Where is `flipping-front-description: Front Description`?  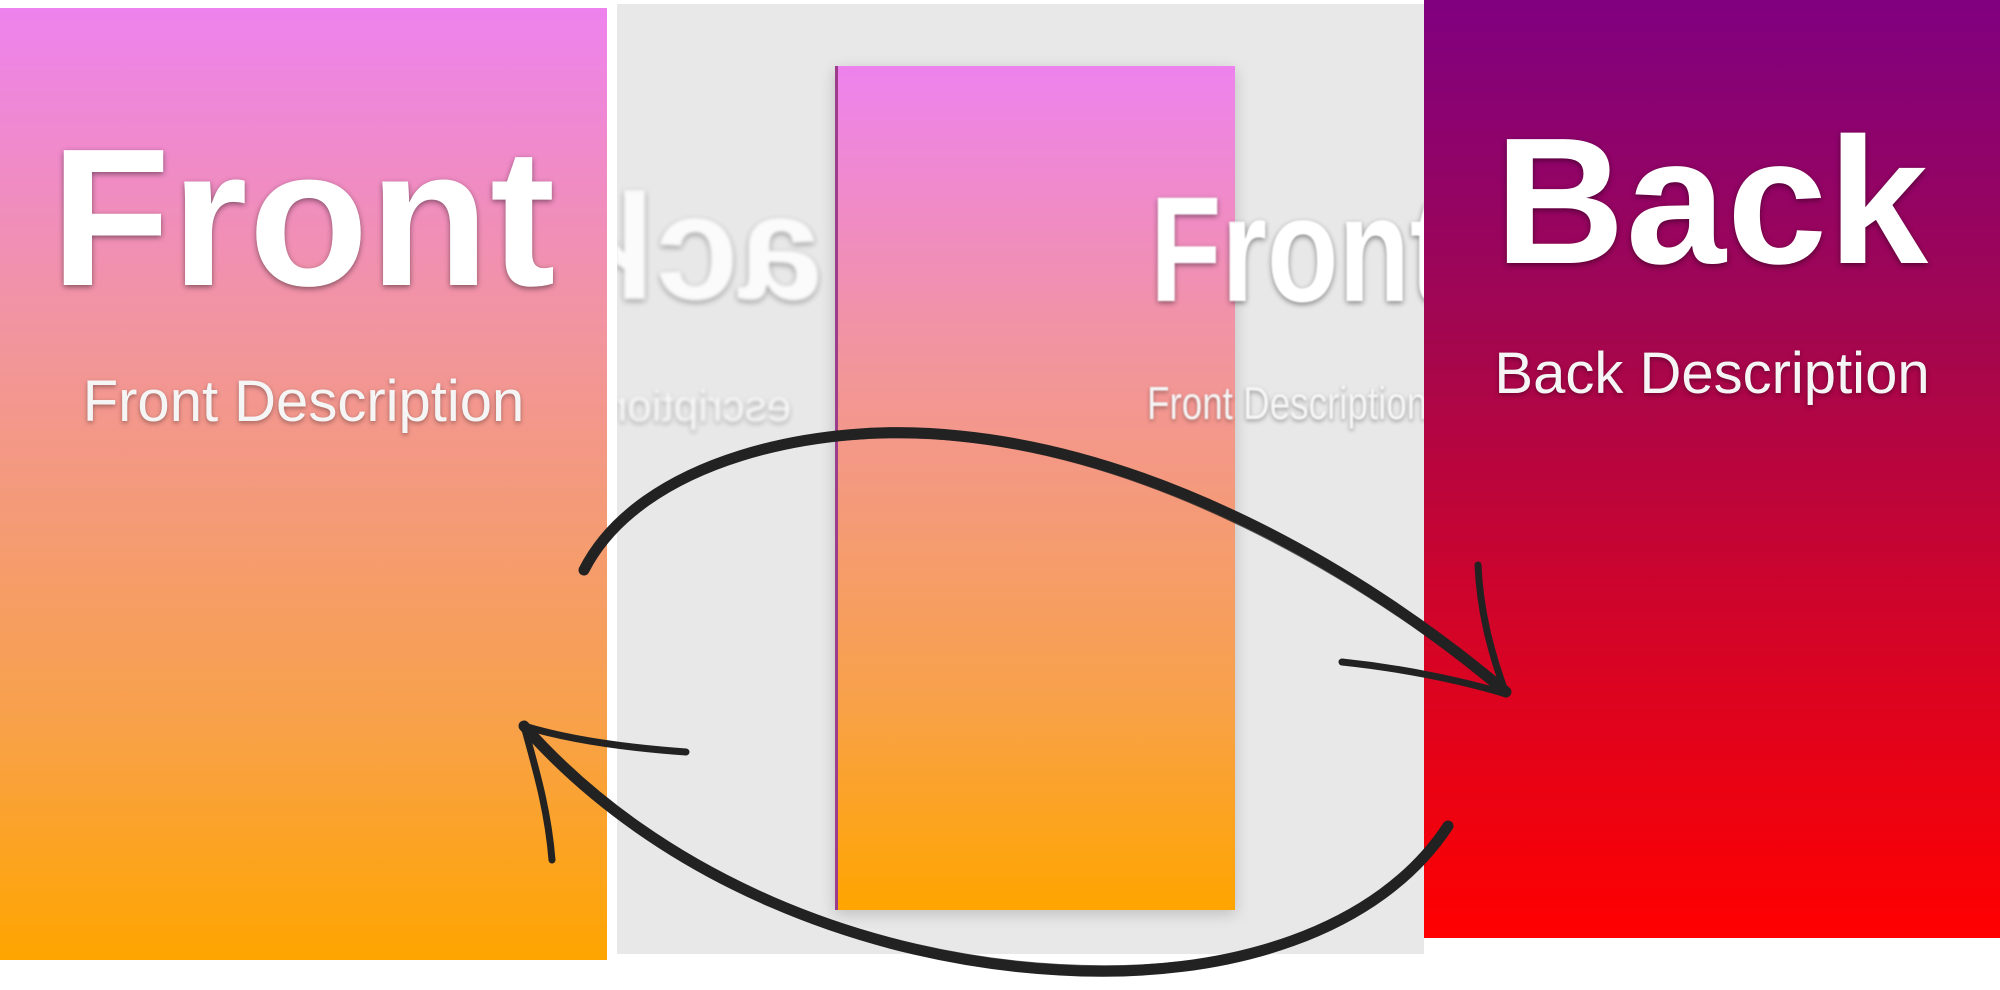 flipping-front-description: Front Description is located at coordinates (1285, 403).